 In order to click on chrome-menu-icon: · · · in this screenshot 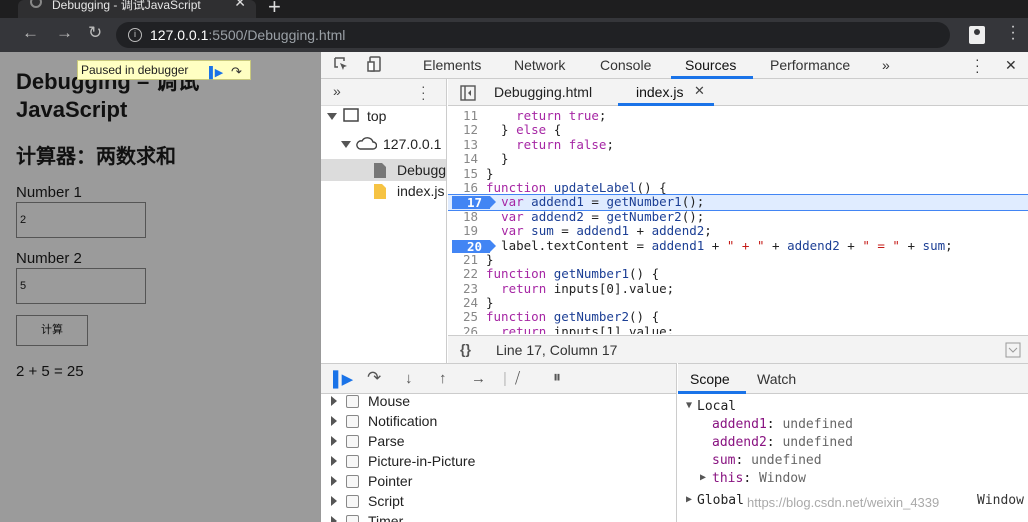, I will do `click(1013, 33)`.